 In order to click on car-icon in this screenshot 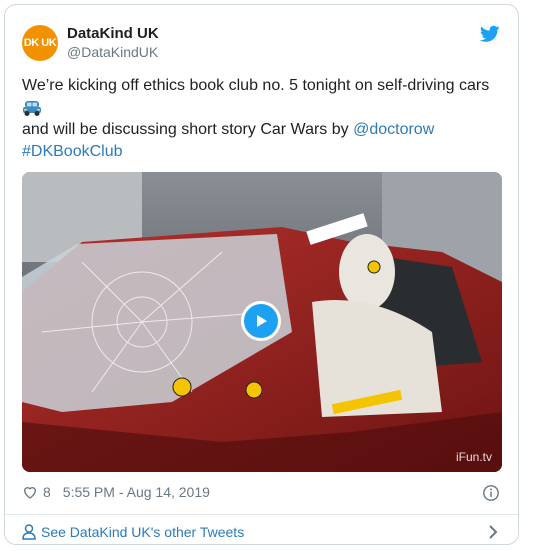, I will do `click(32, 108)`.